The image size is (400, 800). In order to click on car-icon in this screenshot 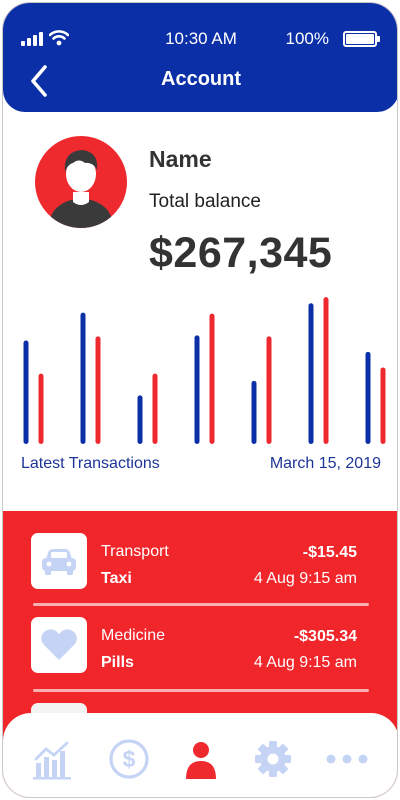, I will do `click(59, 562)`.